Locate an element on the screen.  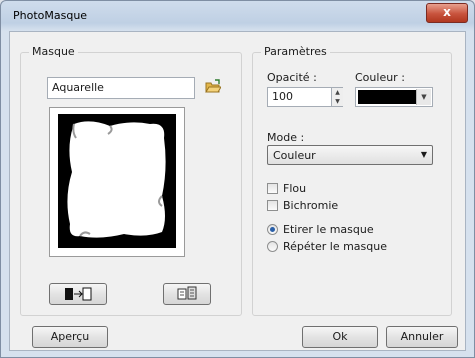
watercolor-mask-image is located at coordinates (117, 181).